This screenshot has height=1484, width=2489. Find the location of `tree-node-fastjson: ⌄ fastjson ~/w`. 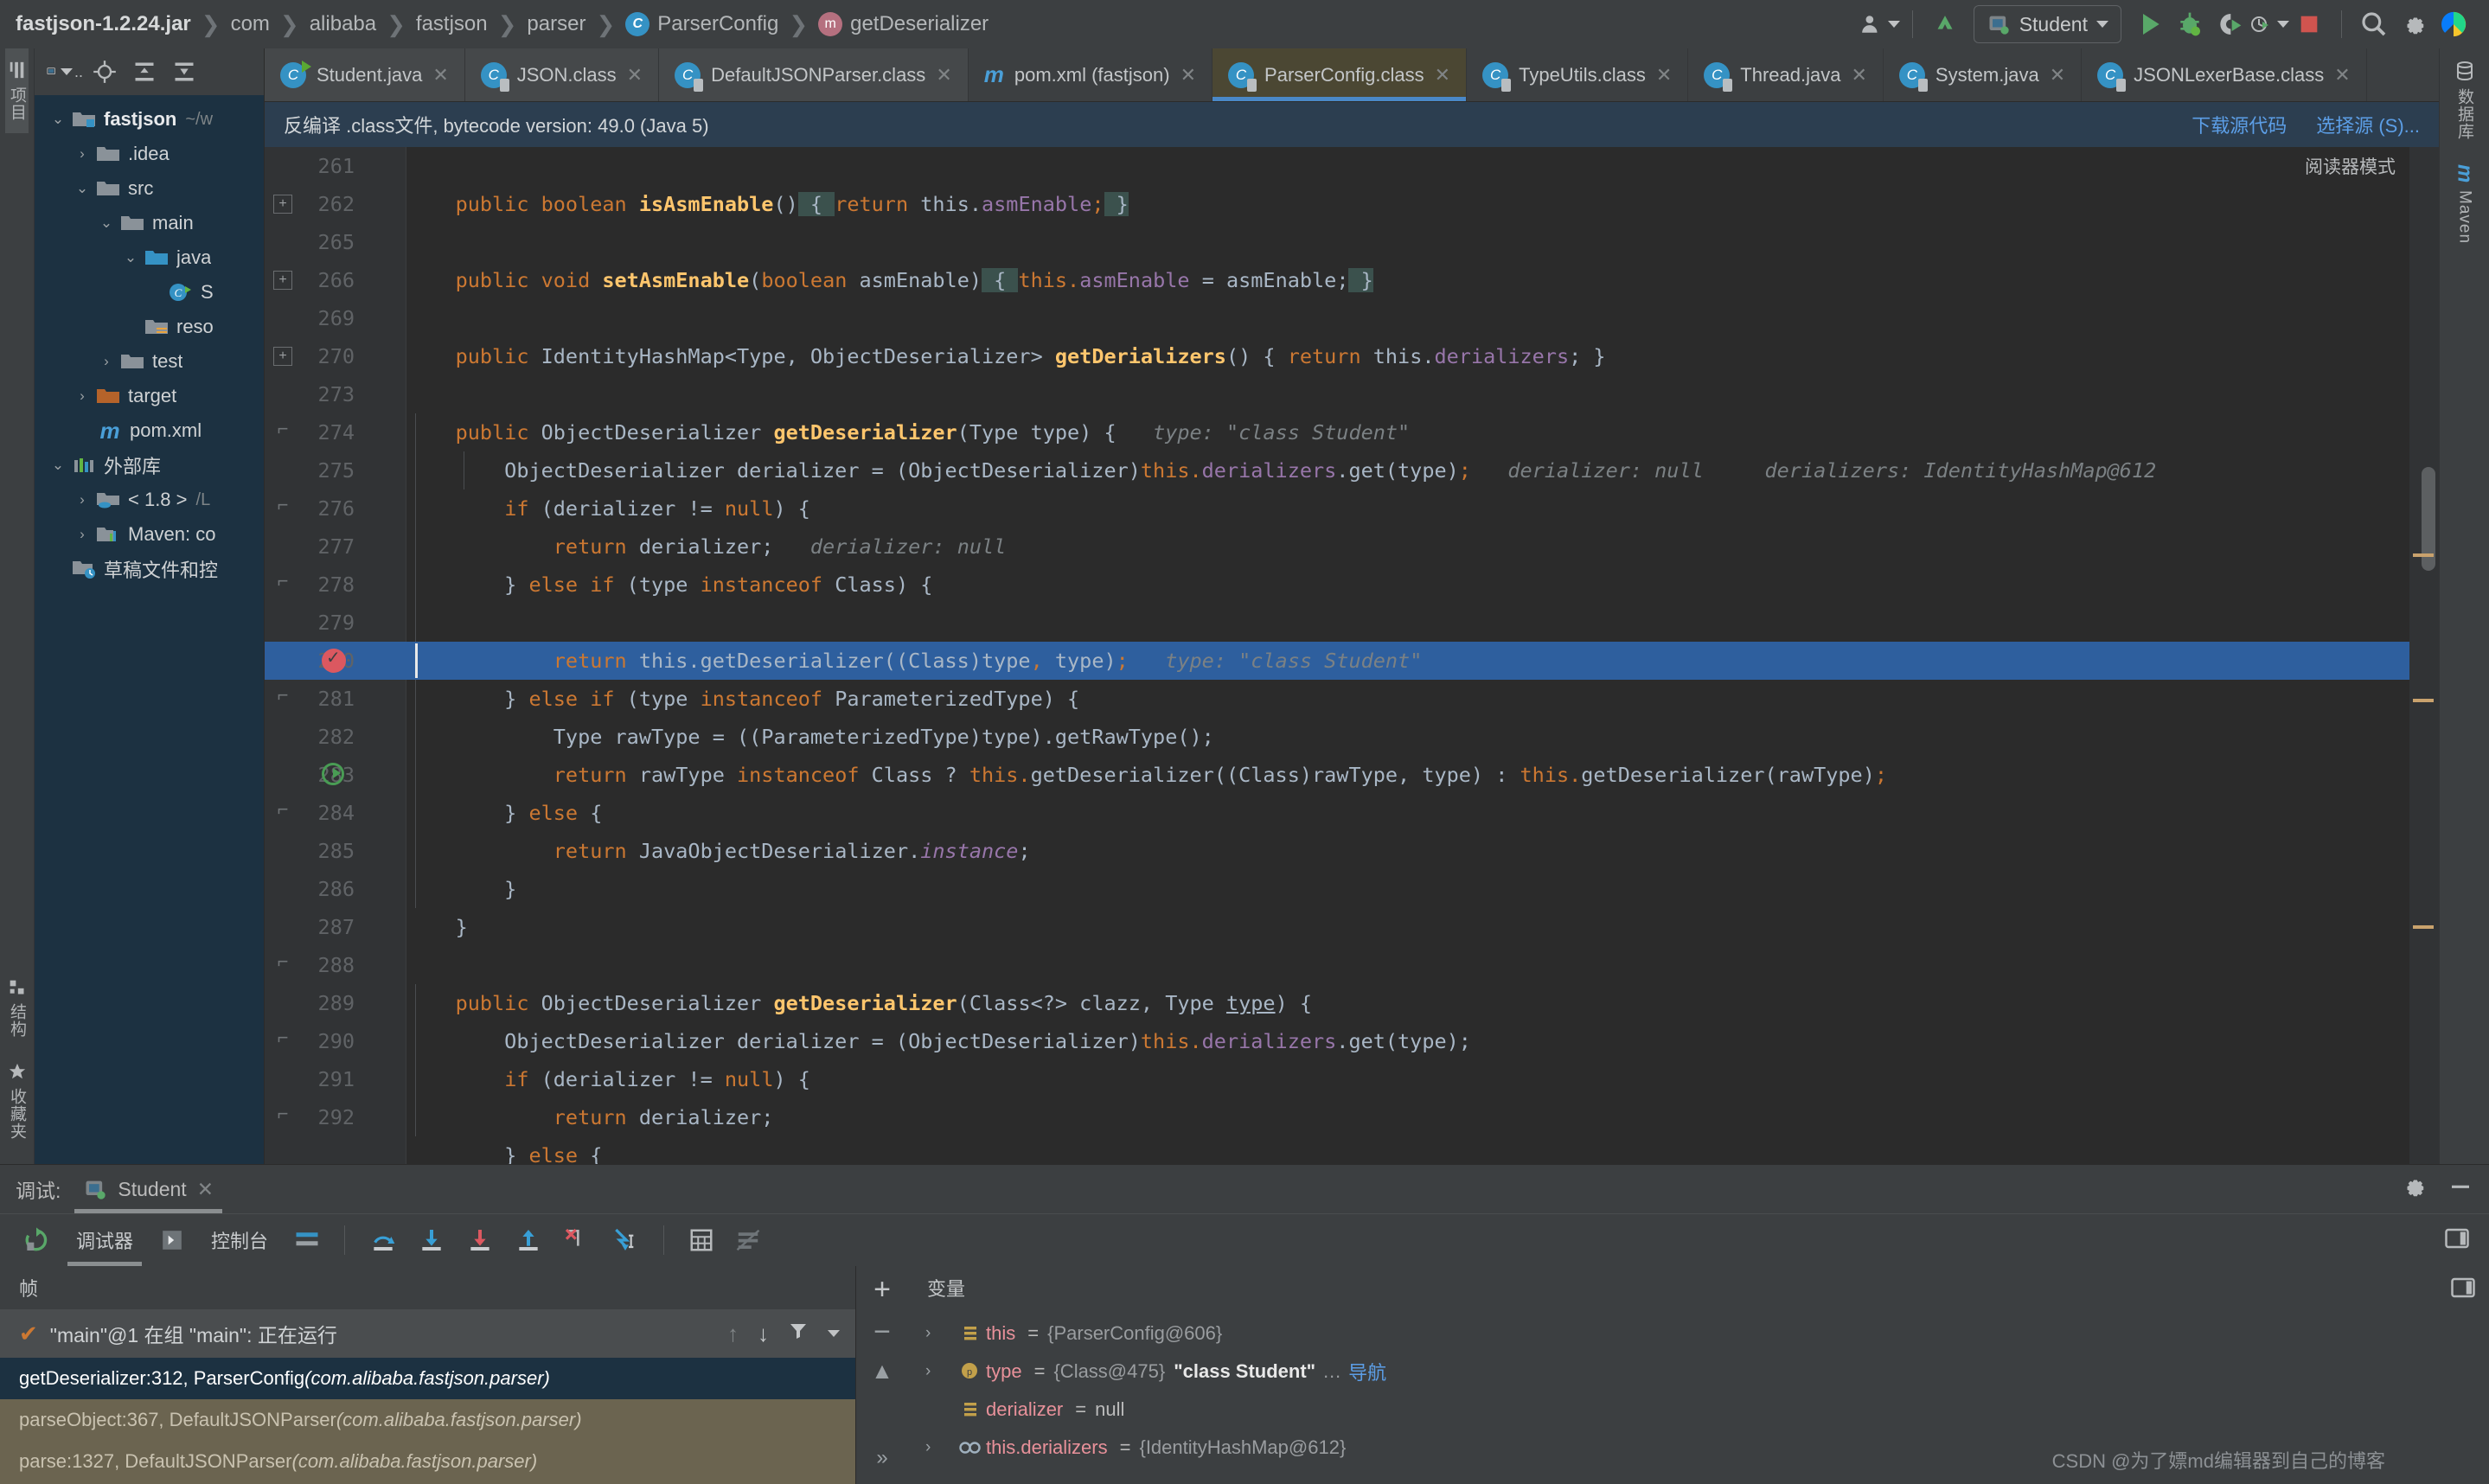

tree-node-fastjson: ⌄ fastjson ~/w is located at coordinates (149, 120).